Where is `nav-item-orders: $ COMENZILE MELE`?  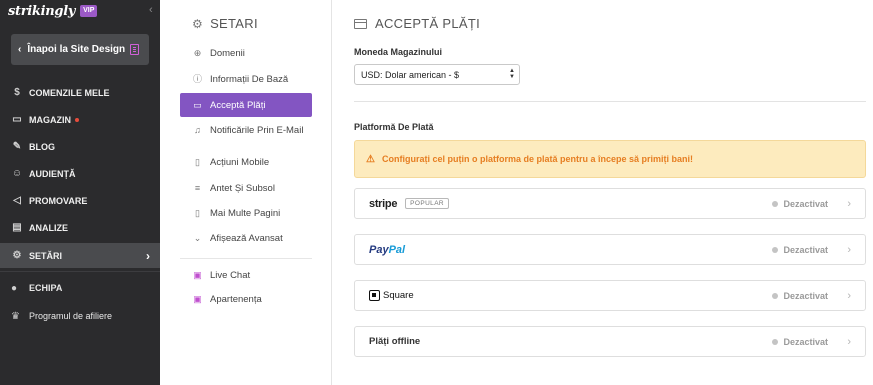
nav-item-orders: $ COMENZILE MELE is located at coordinates (80, 92).